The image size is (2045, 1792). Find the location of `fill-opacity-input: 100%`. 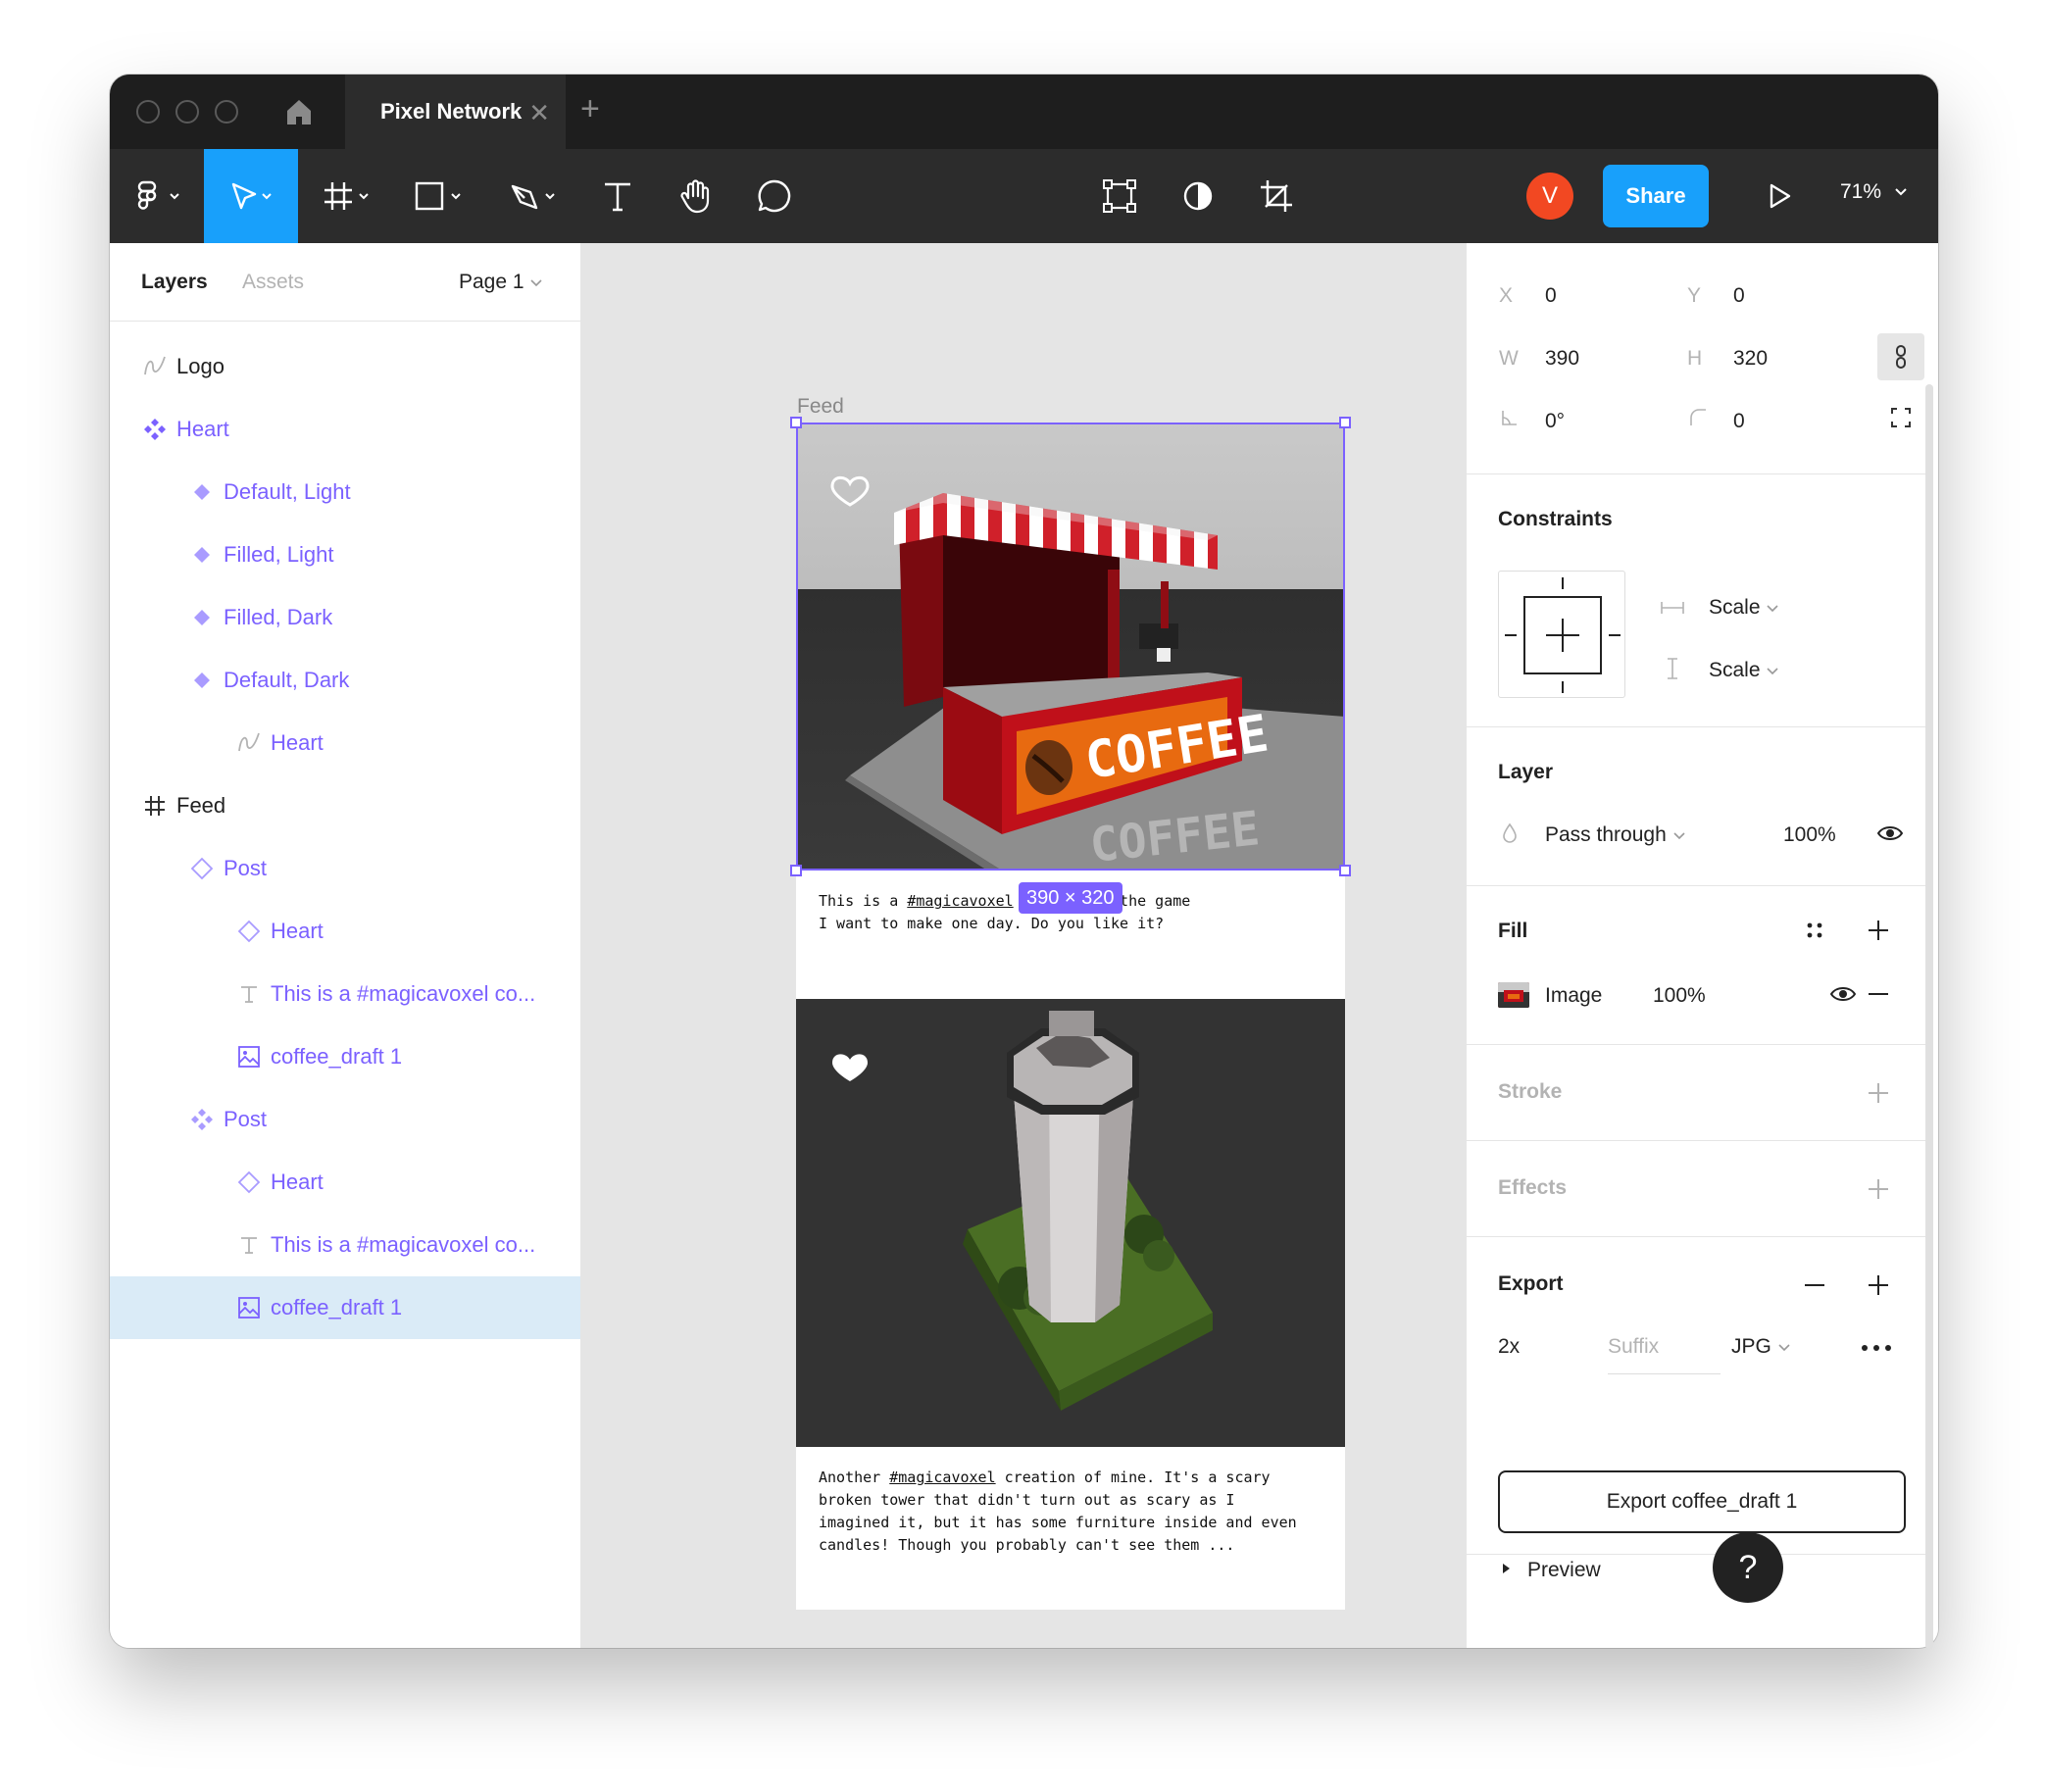

fill-opacity-input: 100% is located at coordinates (1680, 996).